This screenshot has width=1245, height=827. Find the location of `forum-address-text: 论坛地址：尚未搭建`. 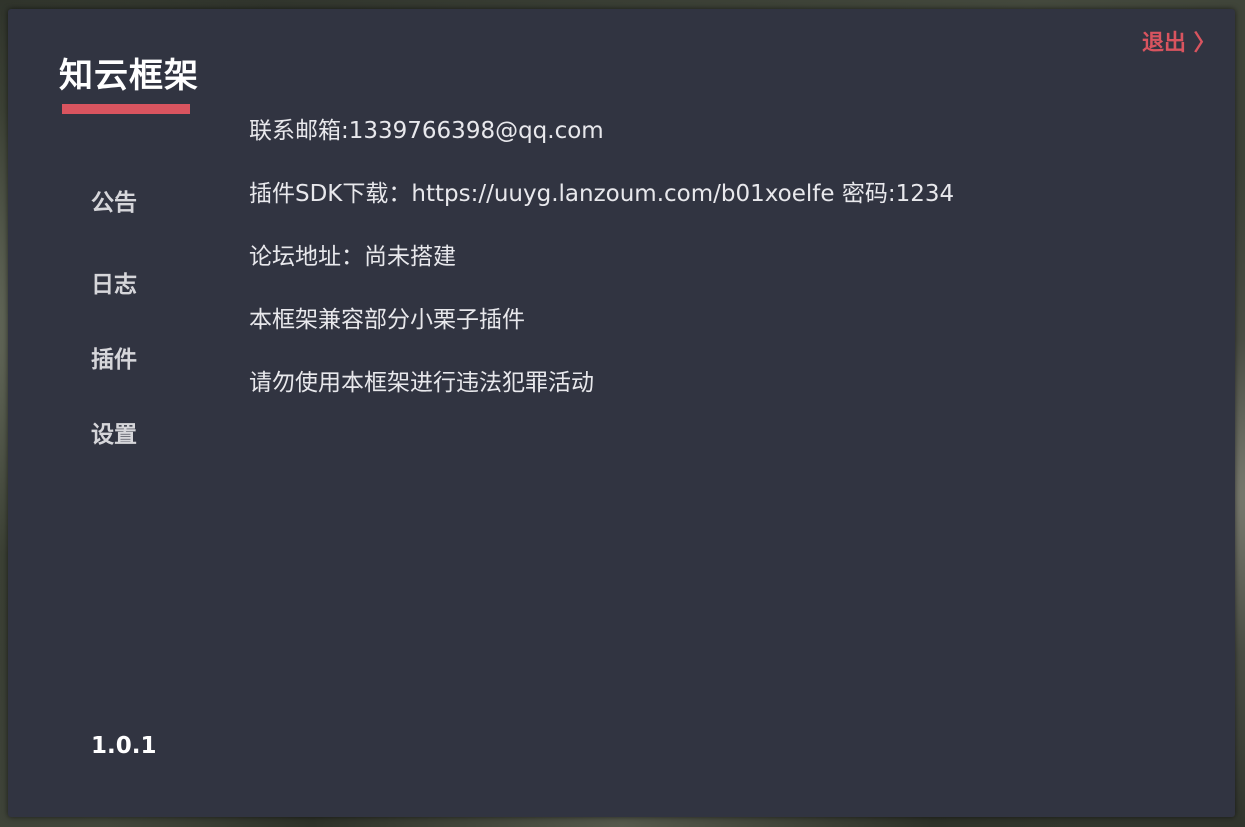

forum-address-text: 论坛地址：尚未搭建 is located at coordinates (352, 257).